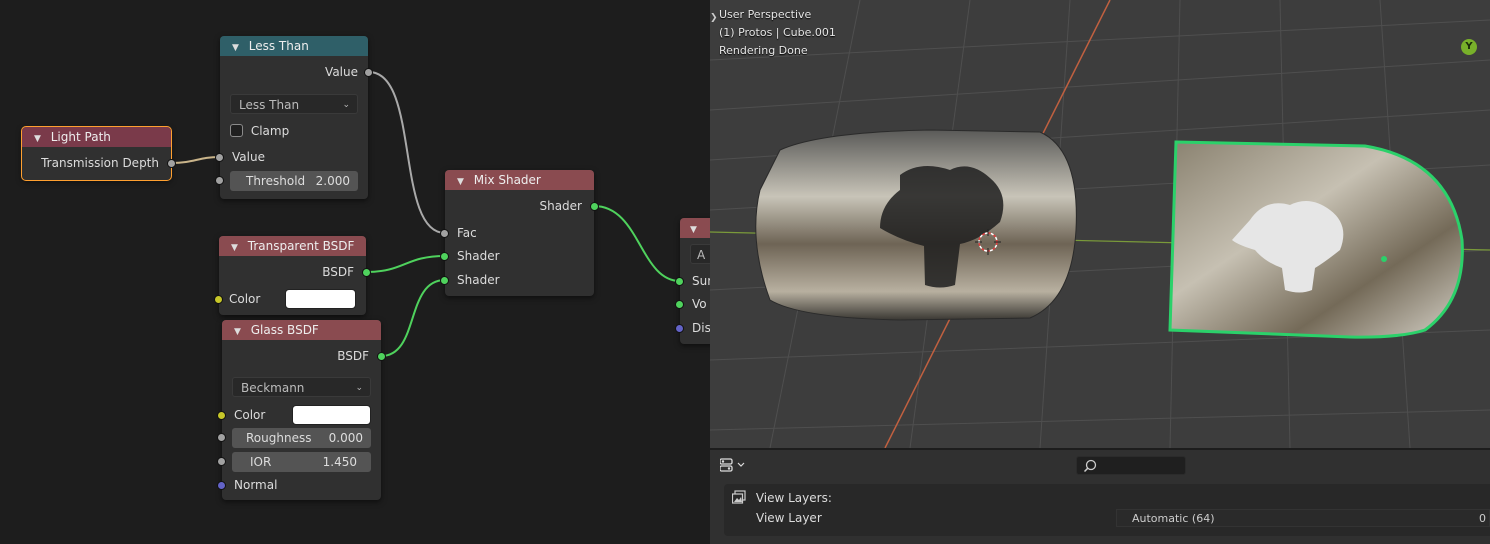  What do you see at coordinates (1131, 465) in the screenshot?
I see `search-input` at bounding box center [1131, 465].